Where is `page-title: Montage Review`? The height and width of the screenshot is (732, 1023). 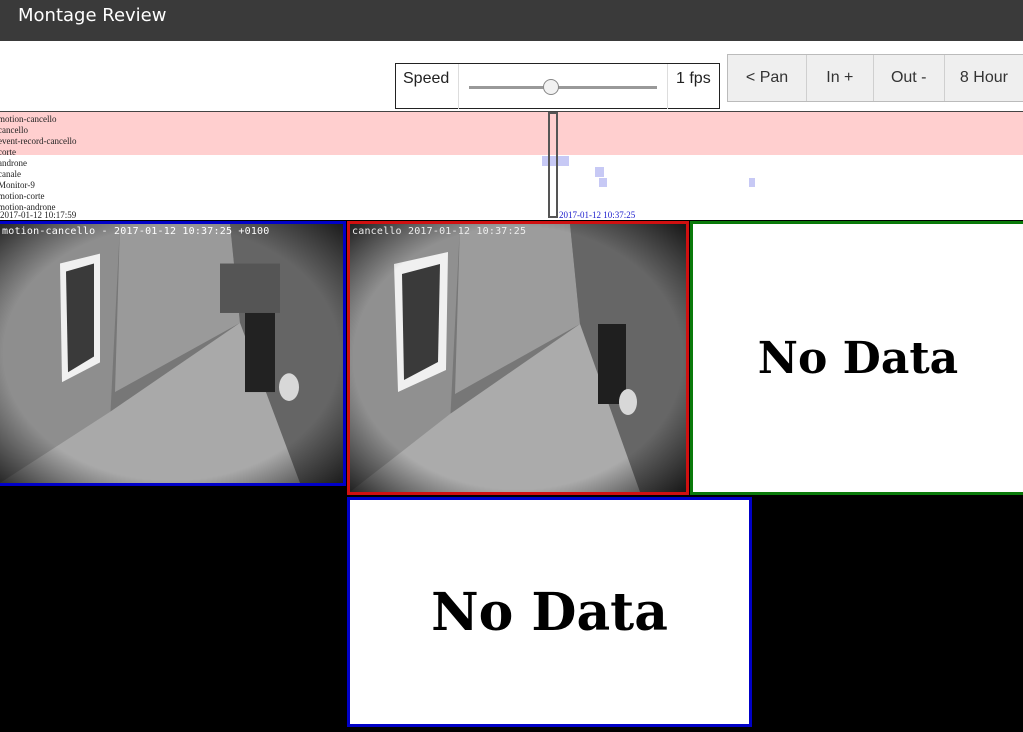 page-title: Montage Review is located at coordinates (92, 15).